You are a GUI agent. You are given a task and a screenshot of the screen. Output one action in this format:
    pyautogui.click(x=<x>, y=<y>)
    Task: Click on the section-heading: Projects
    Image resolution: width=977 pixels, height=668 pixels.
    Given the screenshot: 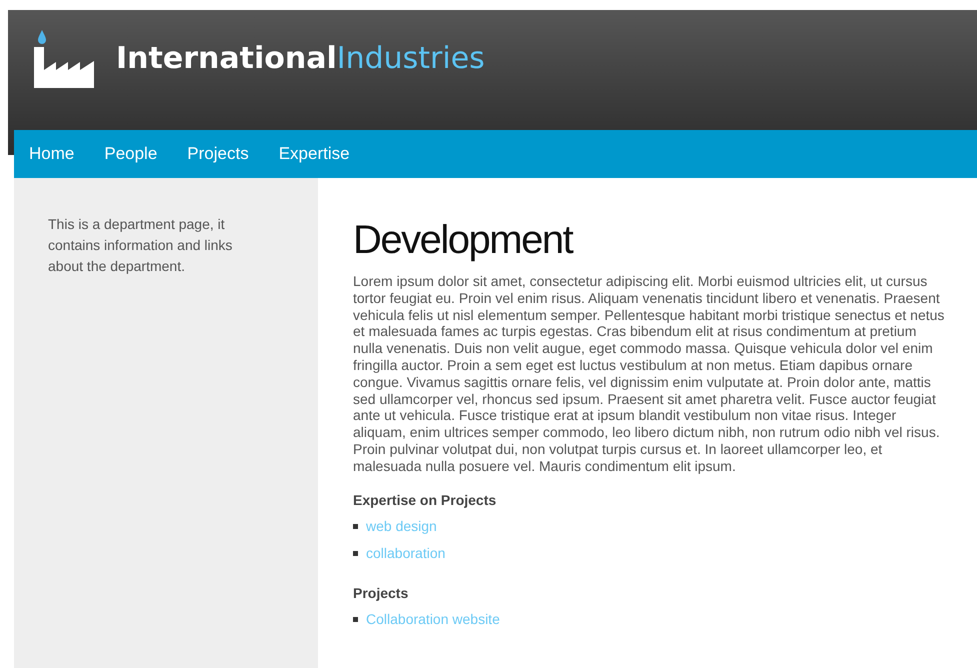 What is the action you would take?
    pyautogui.click(x=381, y=593)
    